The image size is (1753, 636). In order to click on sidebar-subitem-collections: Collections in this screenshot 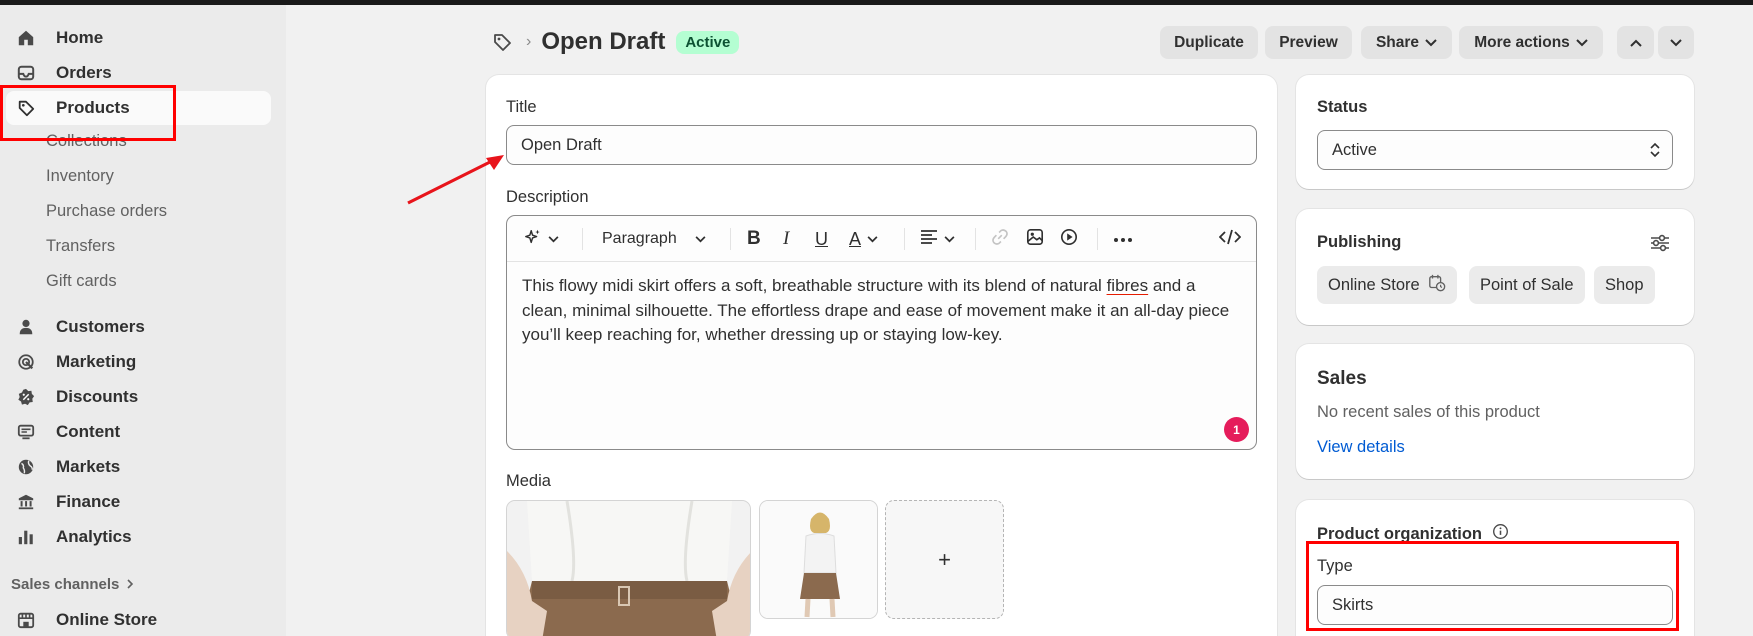, I will do `click(86, 141)`.